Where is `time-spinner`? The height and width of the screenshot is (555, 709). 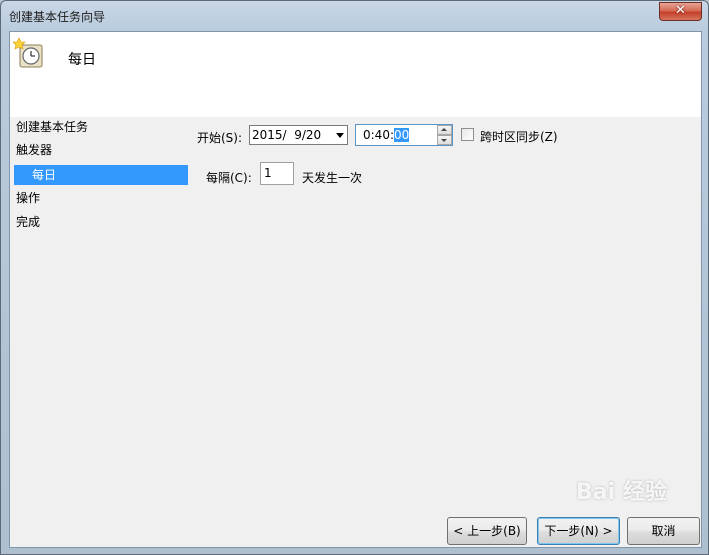 time-spinner is located at coordinates (444, 135).